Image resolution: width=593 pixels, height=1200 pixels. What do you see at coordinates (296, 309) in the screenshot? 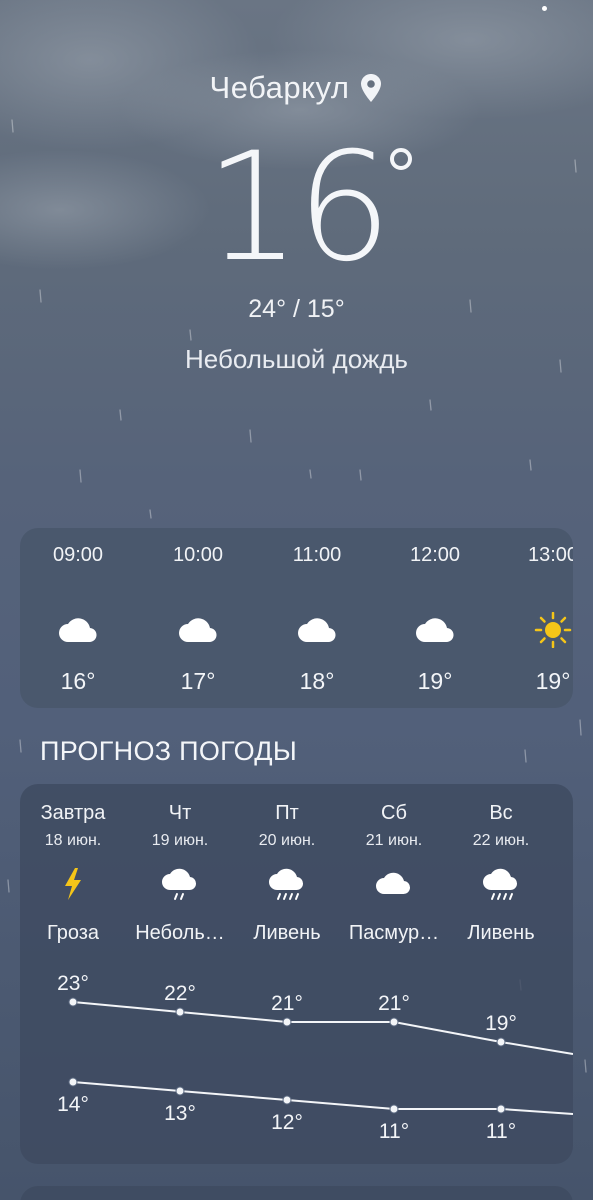
I see `temperature-range: 24° / 15°` at bounding box center [296, 309].